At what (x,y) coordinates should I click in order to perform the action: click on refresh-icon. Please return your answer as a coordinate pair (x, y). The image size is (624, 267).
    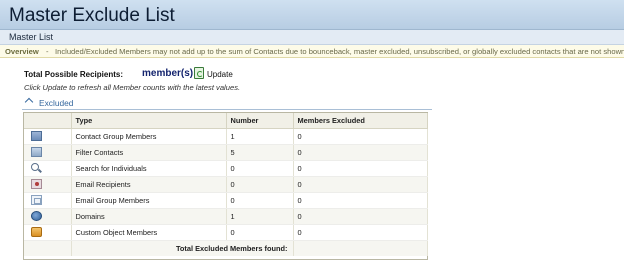
    Looking at the image, I should click on (199, 73).